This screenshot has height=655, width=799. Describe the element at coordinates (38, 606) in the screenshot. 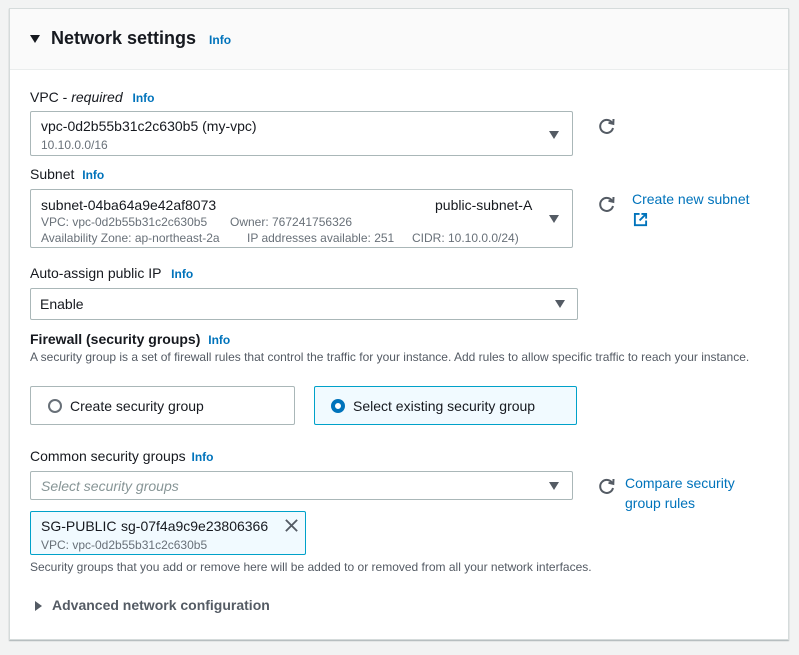

I see `expand-caret-icon` at that location.